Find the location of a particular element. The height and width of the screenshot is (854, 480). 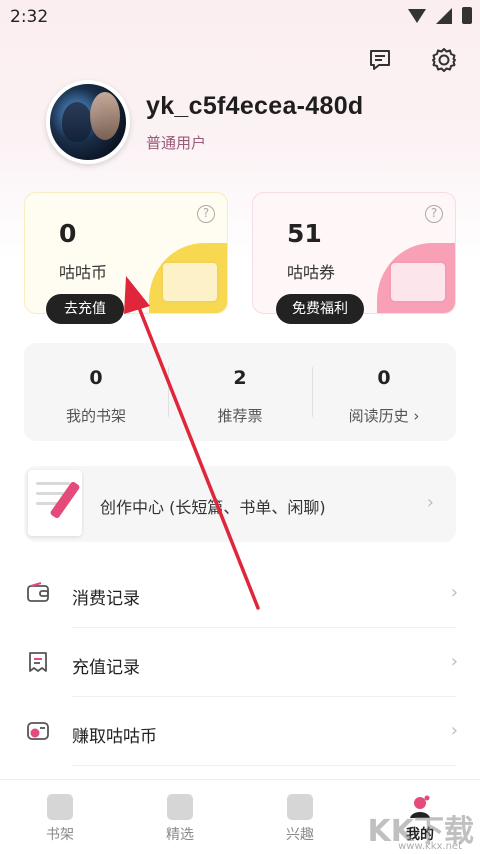

tab-label: 书架 is located at coordinates (60, 835).